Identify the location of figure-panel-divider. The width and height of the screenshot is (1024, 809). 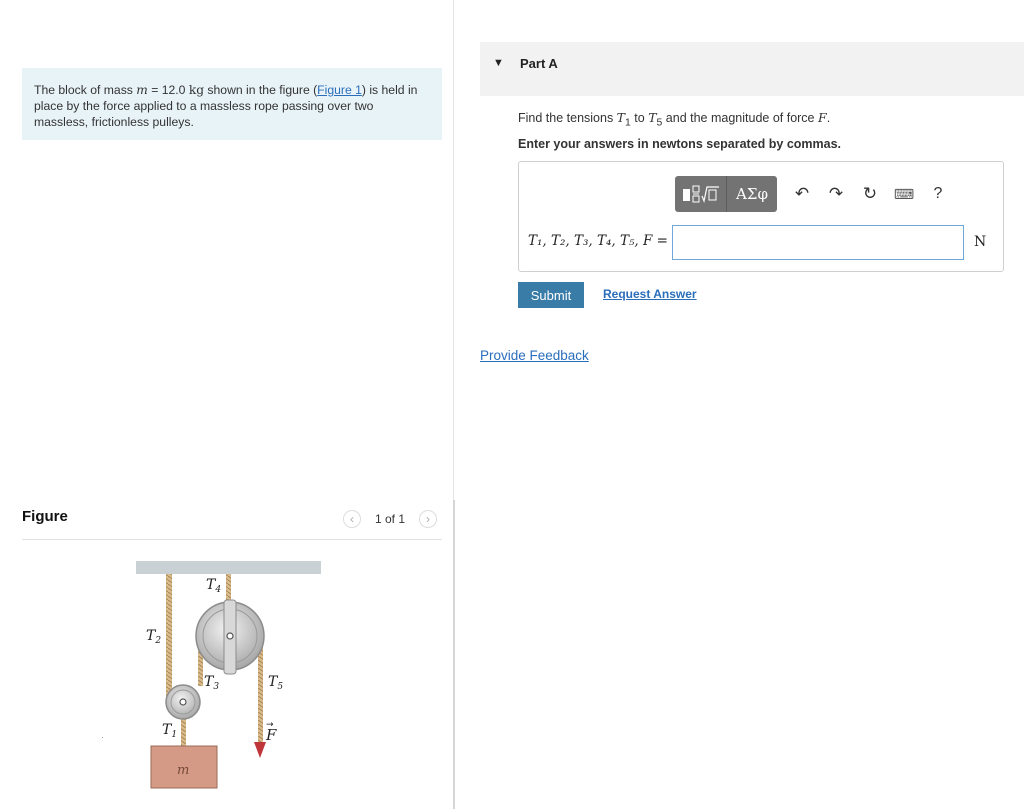
(454, 654).